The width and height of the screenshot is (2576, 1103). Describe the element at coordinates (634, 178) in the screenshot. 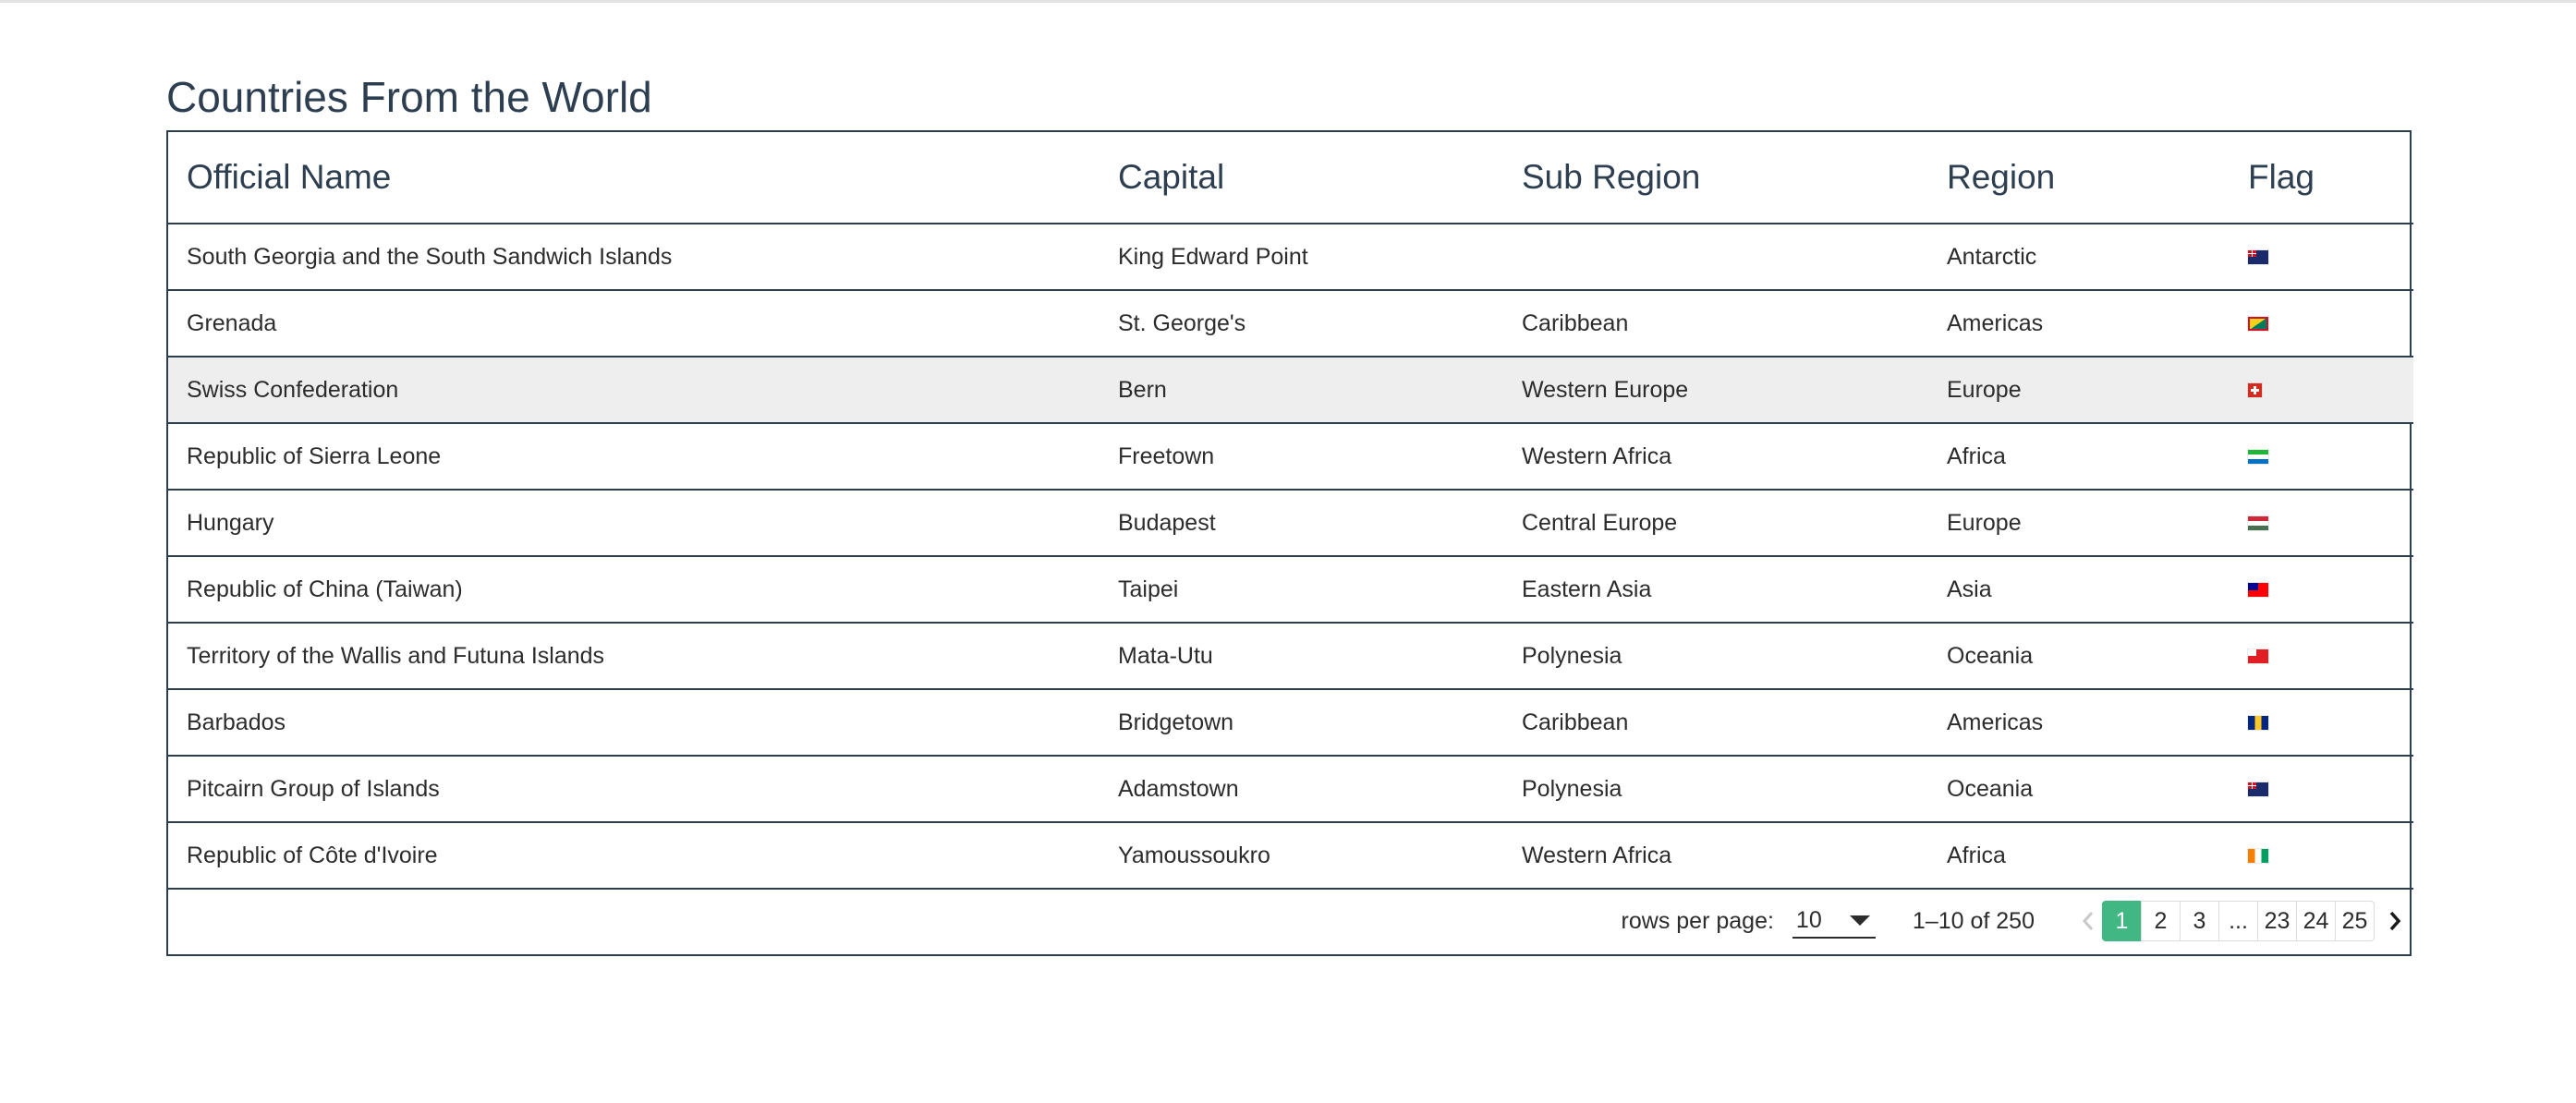

I see `column-header-official-name: Official Name` at that location.